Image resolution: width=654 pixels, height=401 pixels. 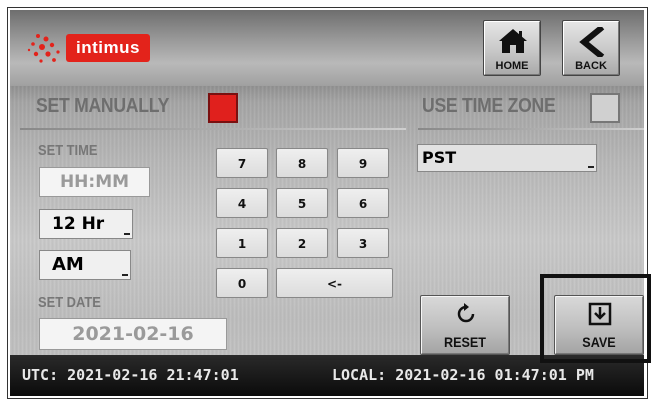 I want to click on home-icon, so click(x=513, y=41).